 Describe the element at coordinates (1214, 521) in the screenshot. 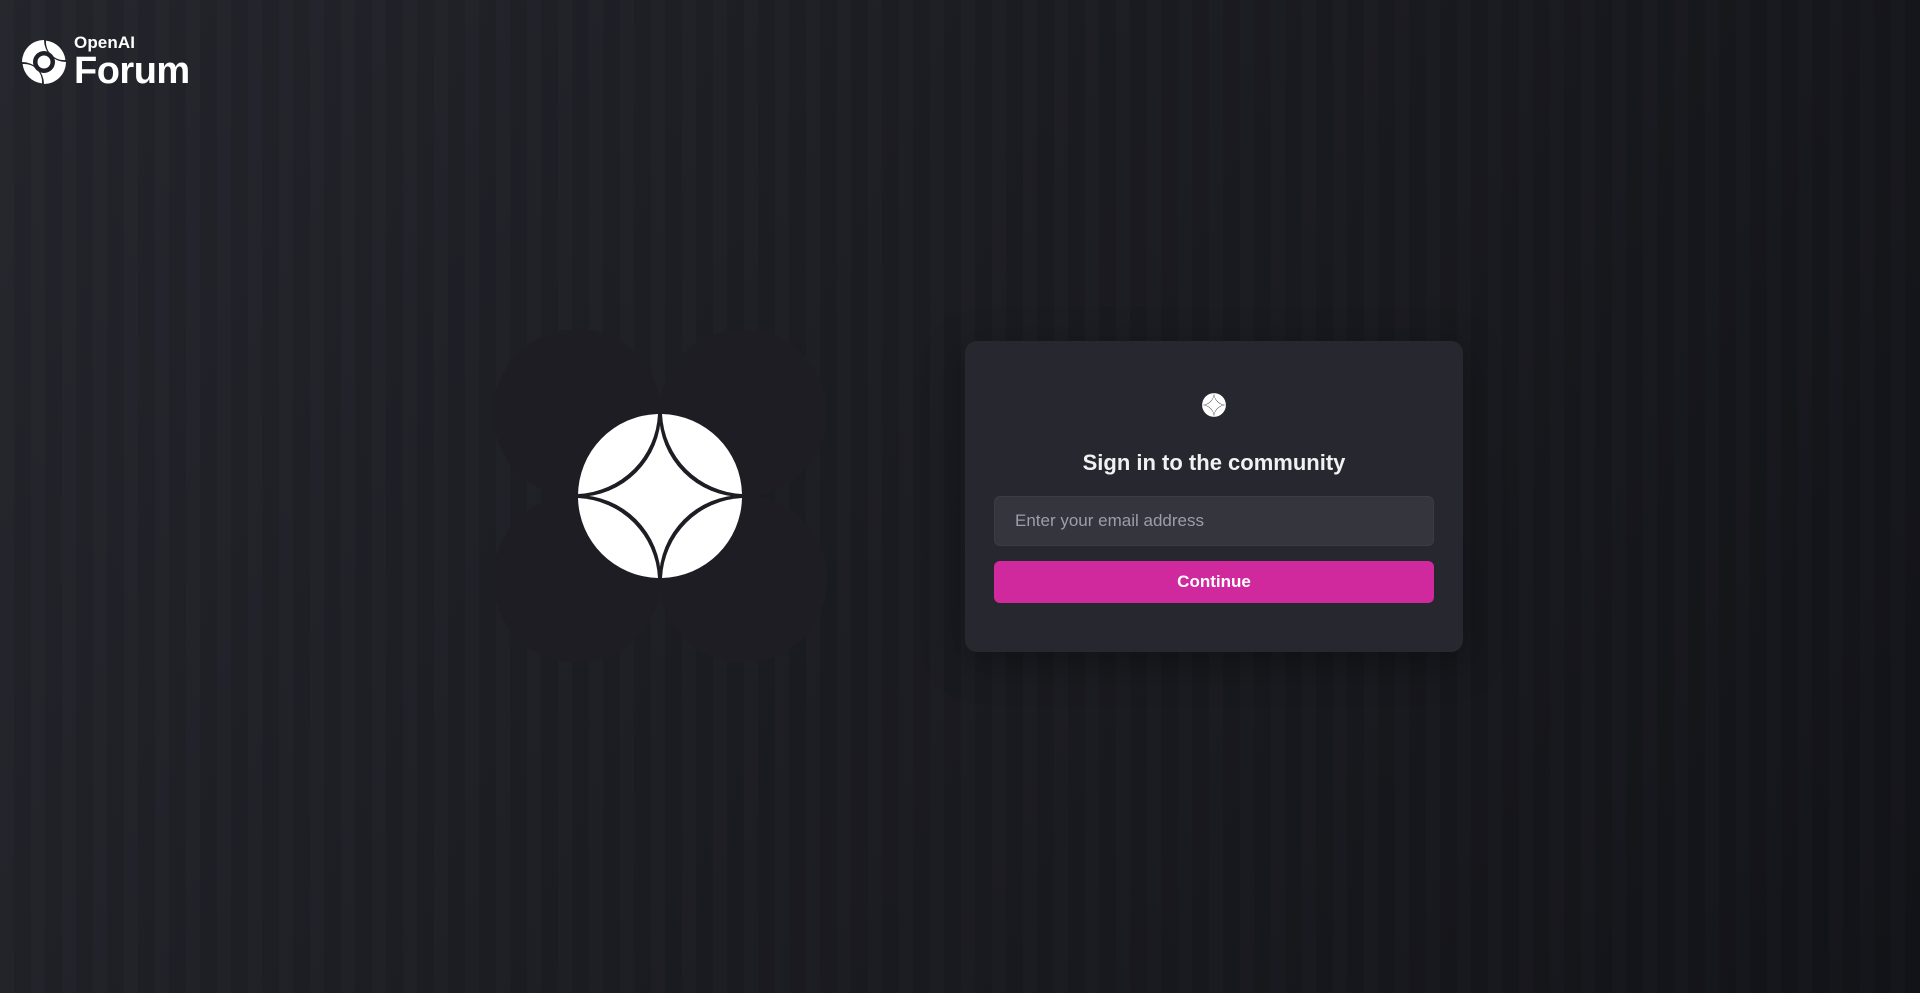

I see `email-input` at that location.